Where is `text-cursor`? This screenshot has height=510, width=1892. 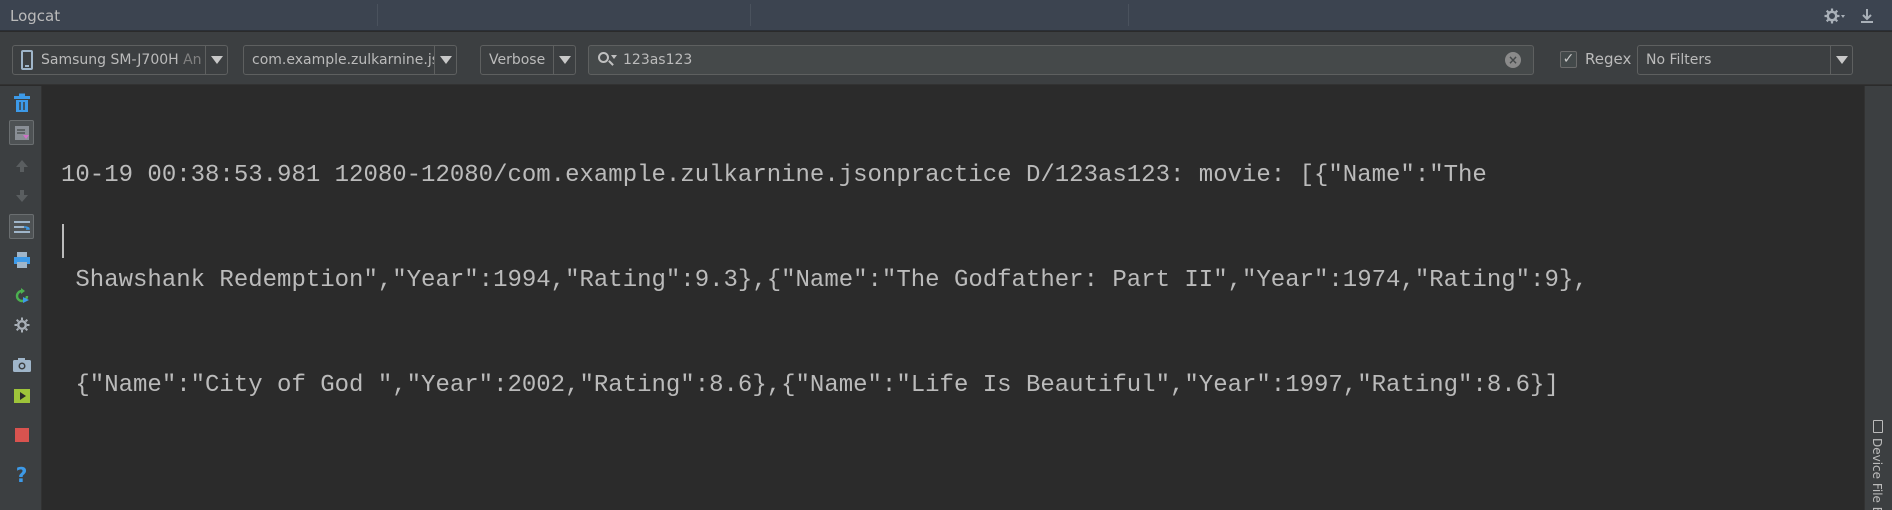
text-cursor is located at coordinates (63, 241).